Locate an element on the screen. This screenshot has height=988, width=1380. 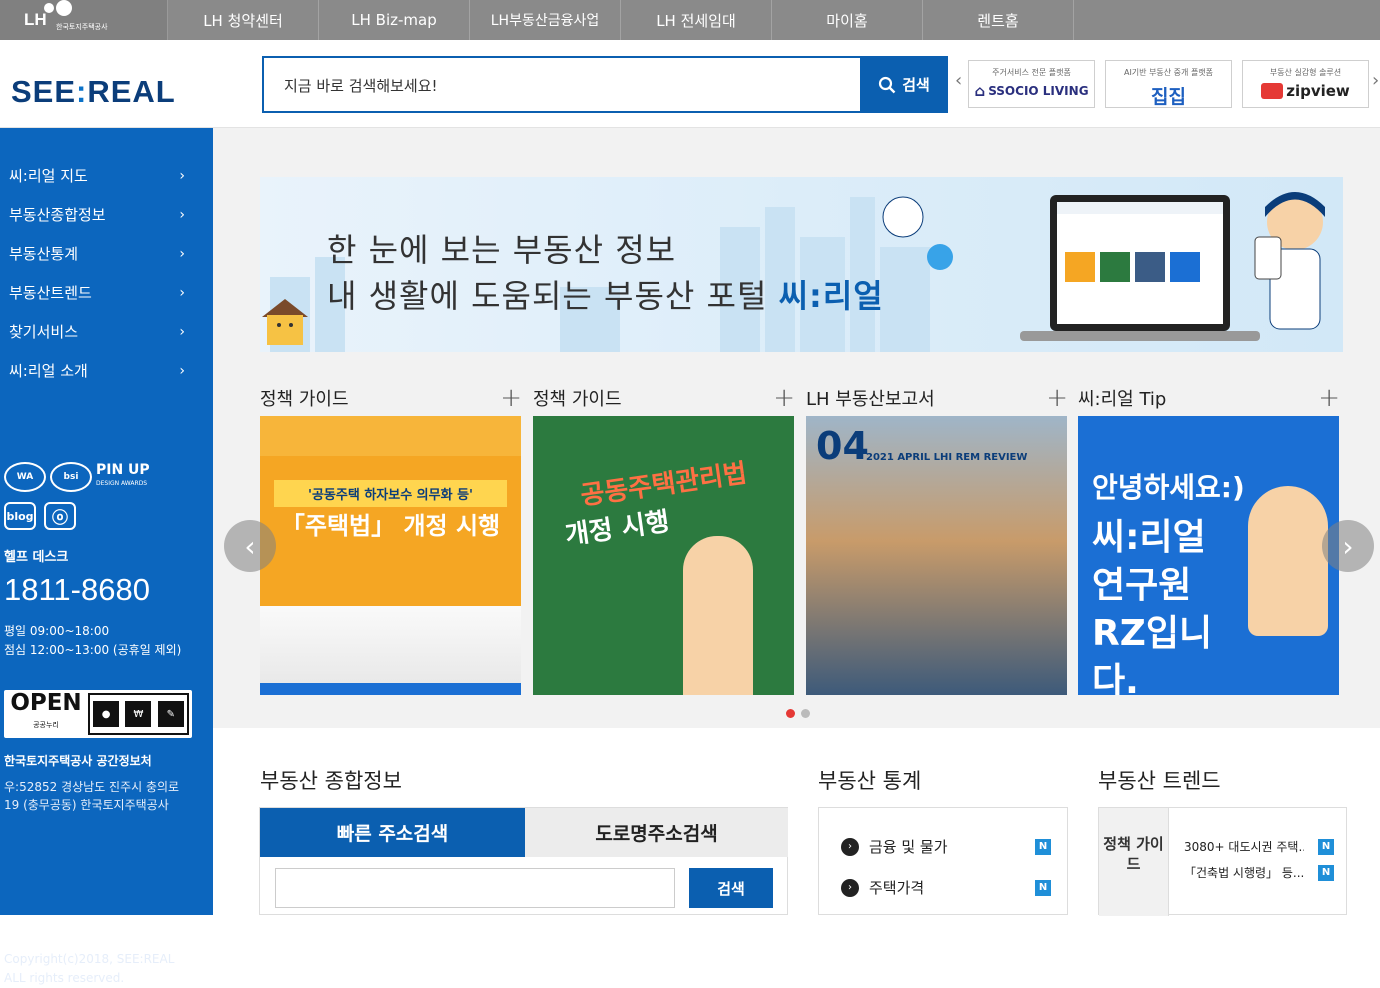
kogl-badge: OPEN 공공누리 ● ₩ ✎ is located at coordinates (98, 714).